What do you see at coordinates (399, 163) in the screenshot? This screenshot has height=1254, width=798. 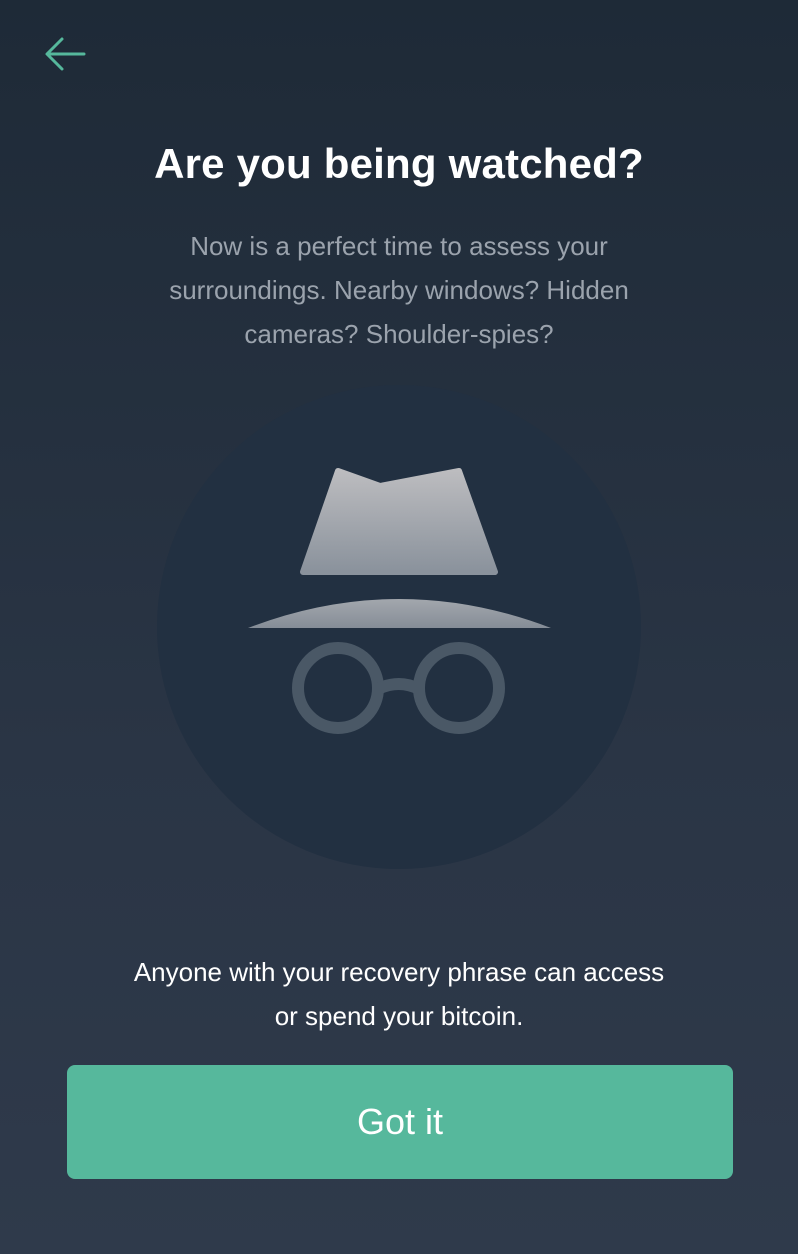 I see `page-title: Are you being watched?` at bounding box center [399, 163].